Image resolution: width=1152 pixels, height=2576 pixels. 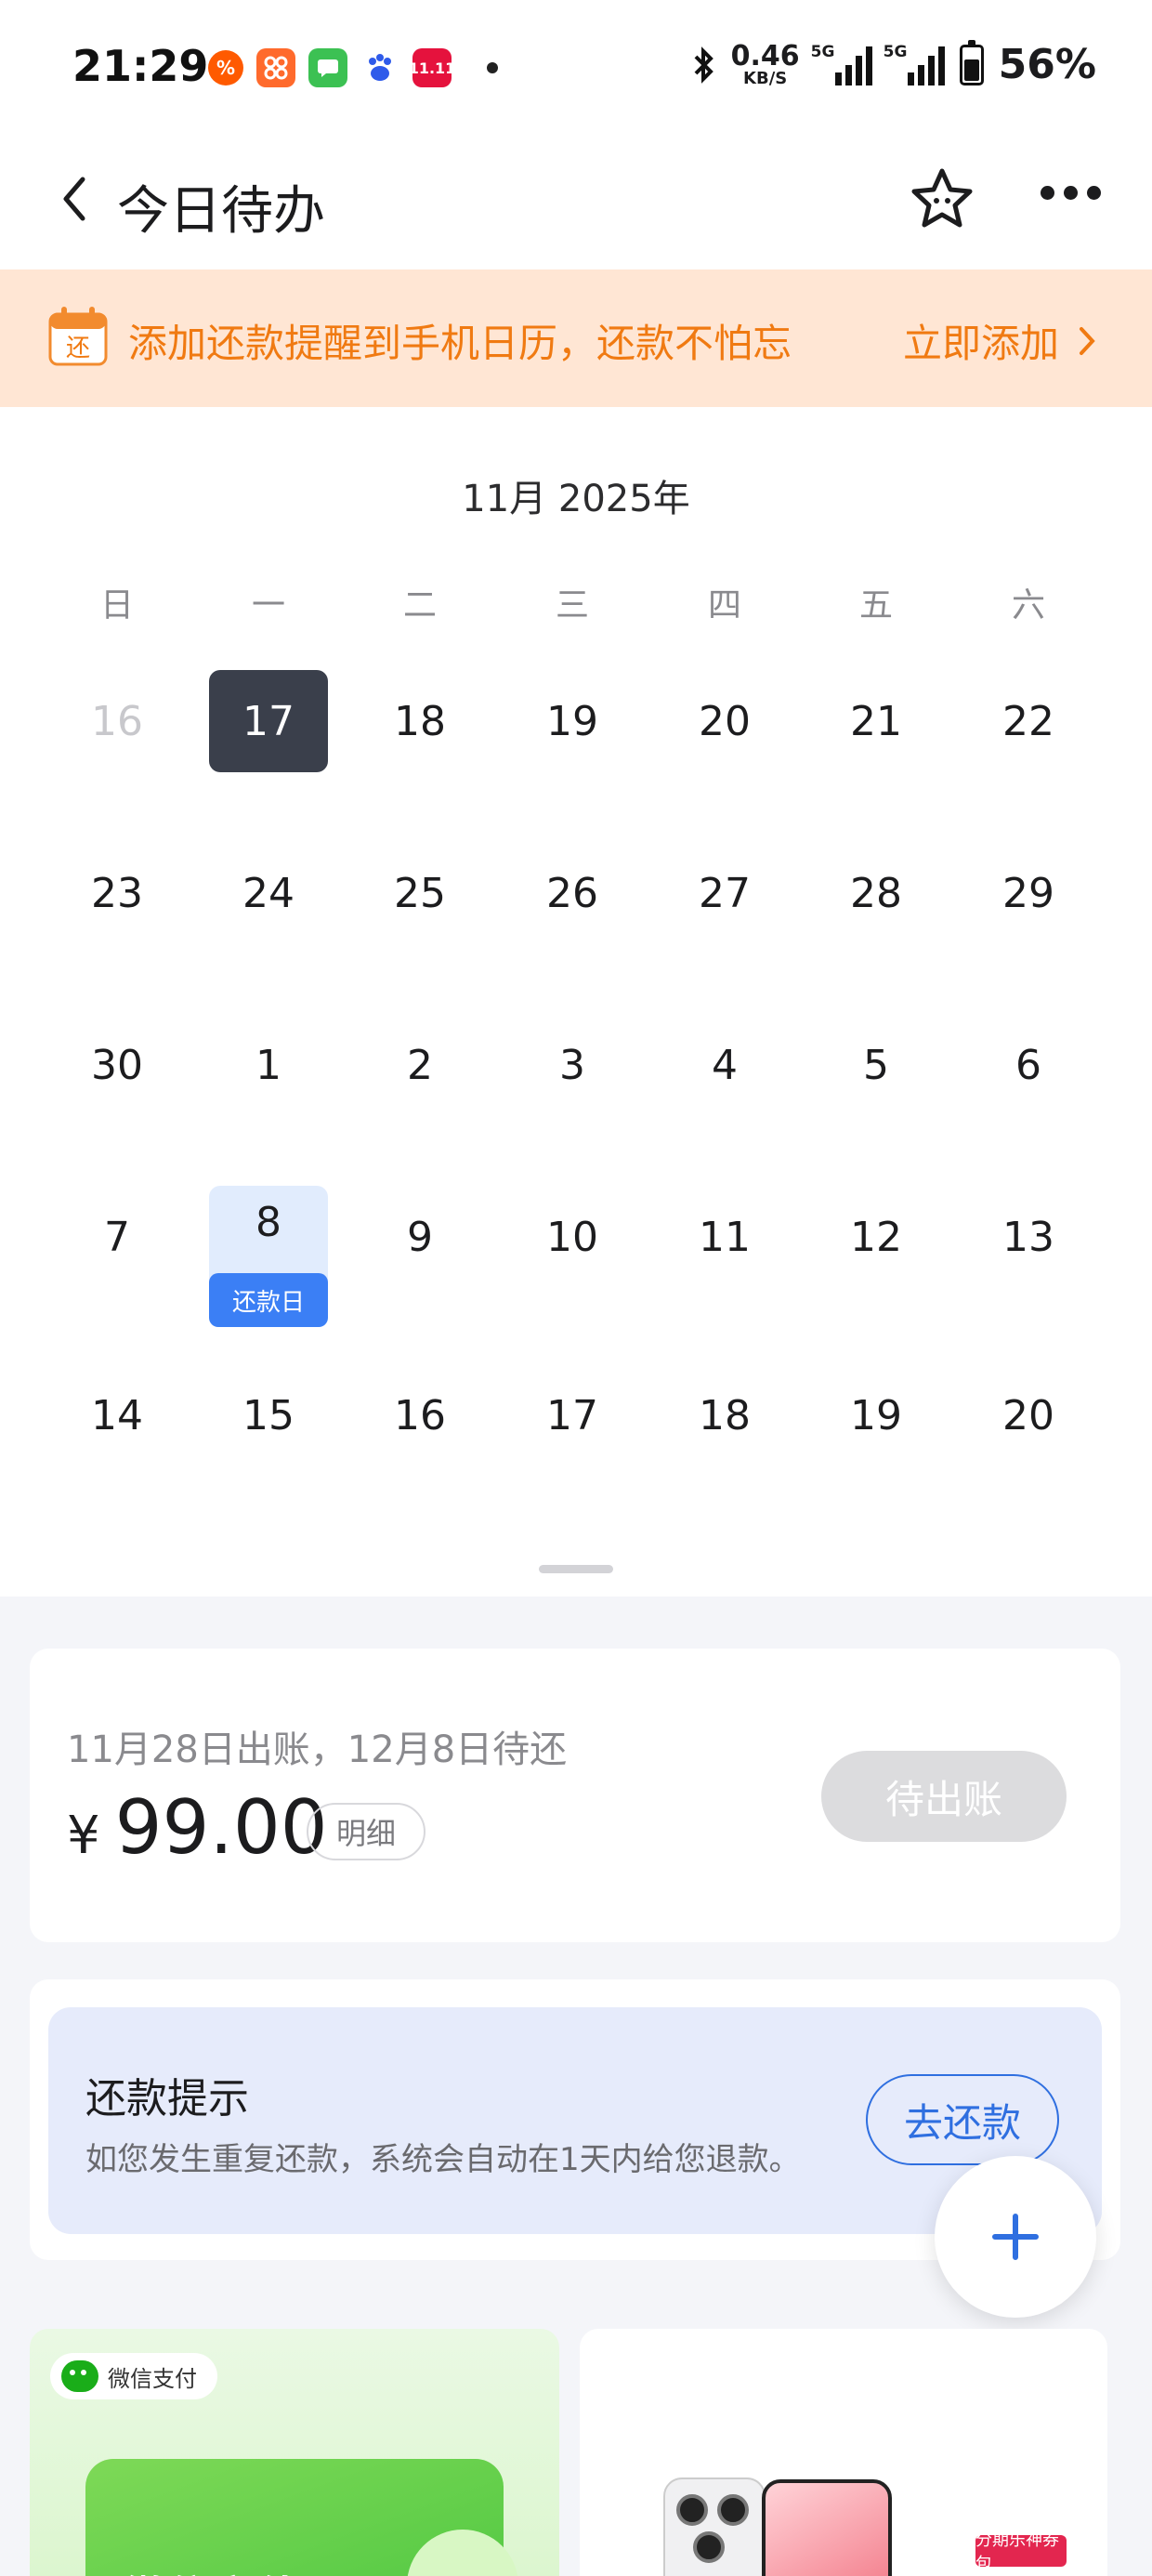 I want to click on battery-icon, so click(x=971, y=62).